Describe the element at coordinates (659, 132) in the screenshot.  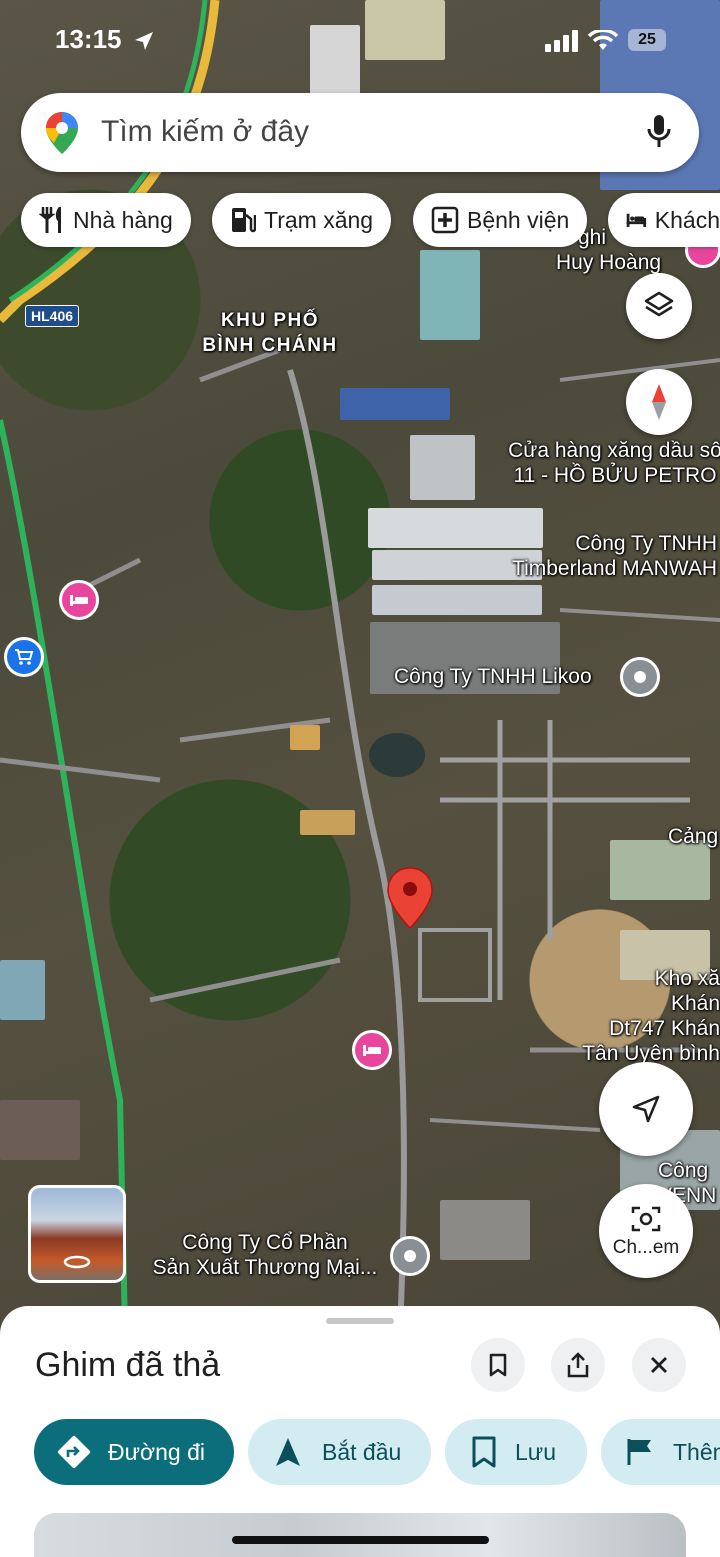
I see `microphone-icon` at that location.